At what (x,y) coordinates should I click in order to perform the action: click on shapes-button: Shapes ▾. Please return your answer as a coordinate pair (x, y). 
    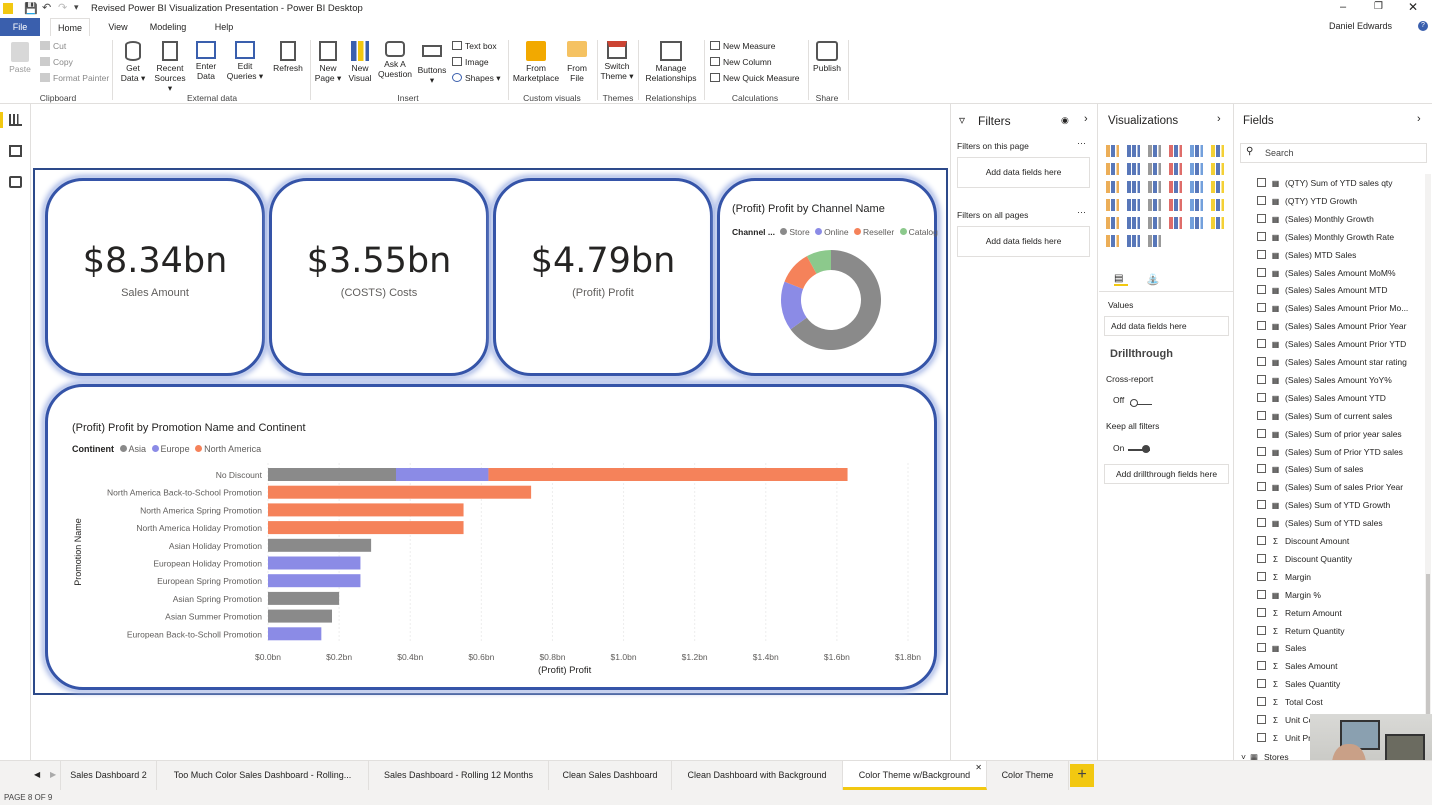
    Looking at the image, I should click on (476, 78).